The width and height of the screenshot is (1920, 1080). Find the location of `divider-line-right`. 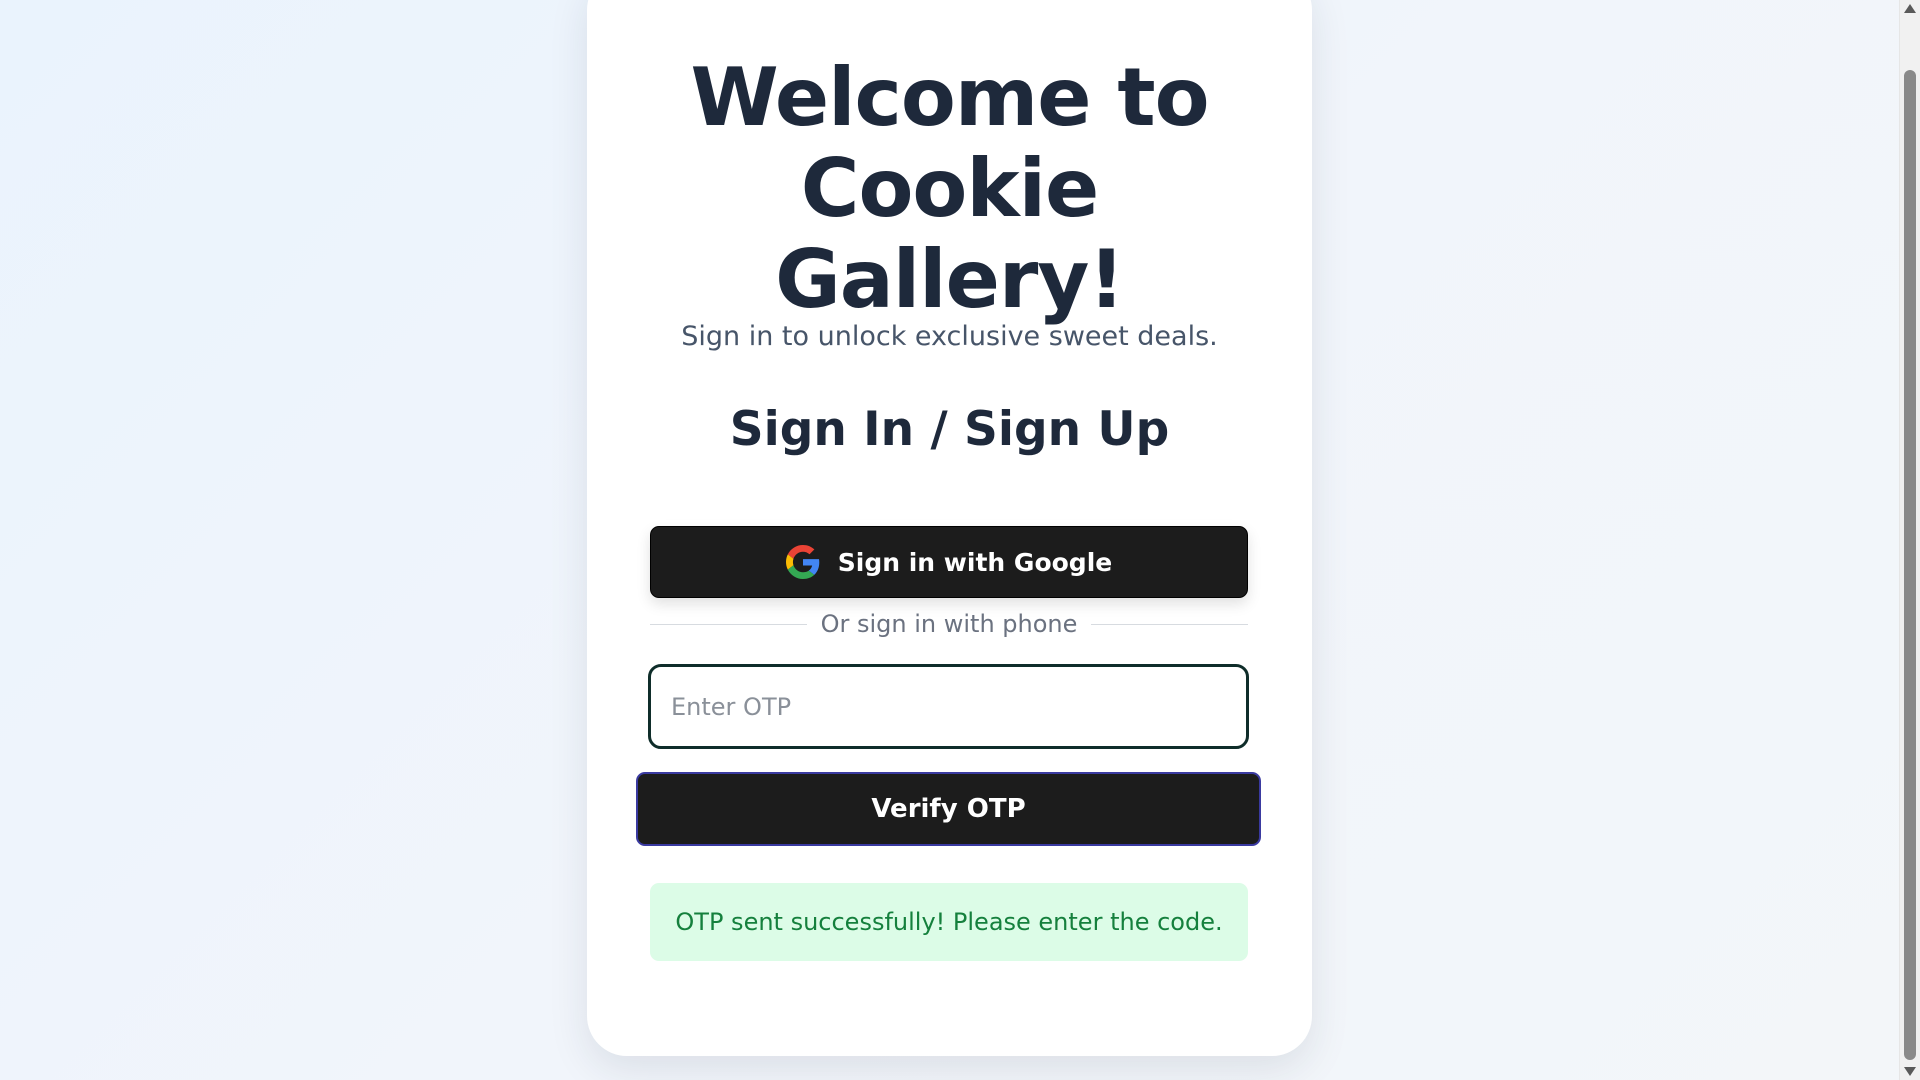

divider-line-right is located at coordinates (1170, 624).